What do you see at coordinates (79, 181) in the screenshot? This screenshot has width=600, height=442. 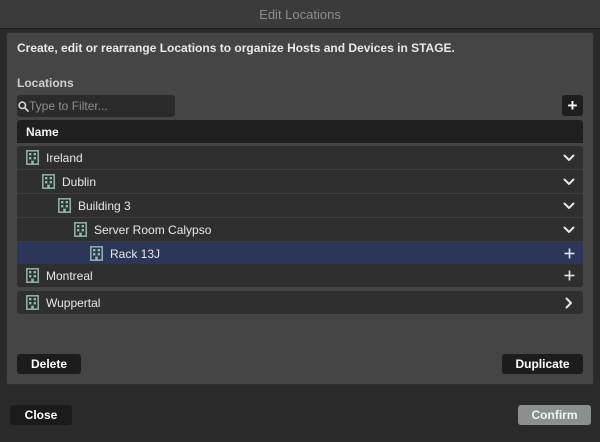 I see `tree-row-label: Dublin` at bounding box center [79, 181].